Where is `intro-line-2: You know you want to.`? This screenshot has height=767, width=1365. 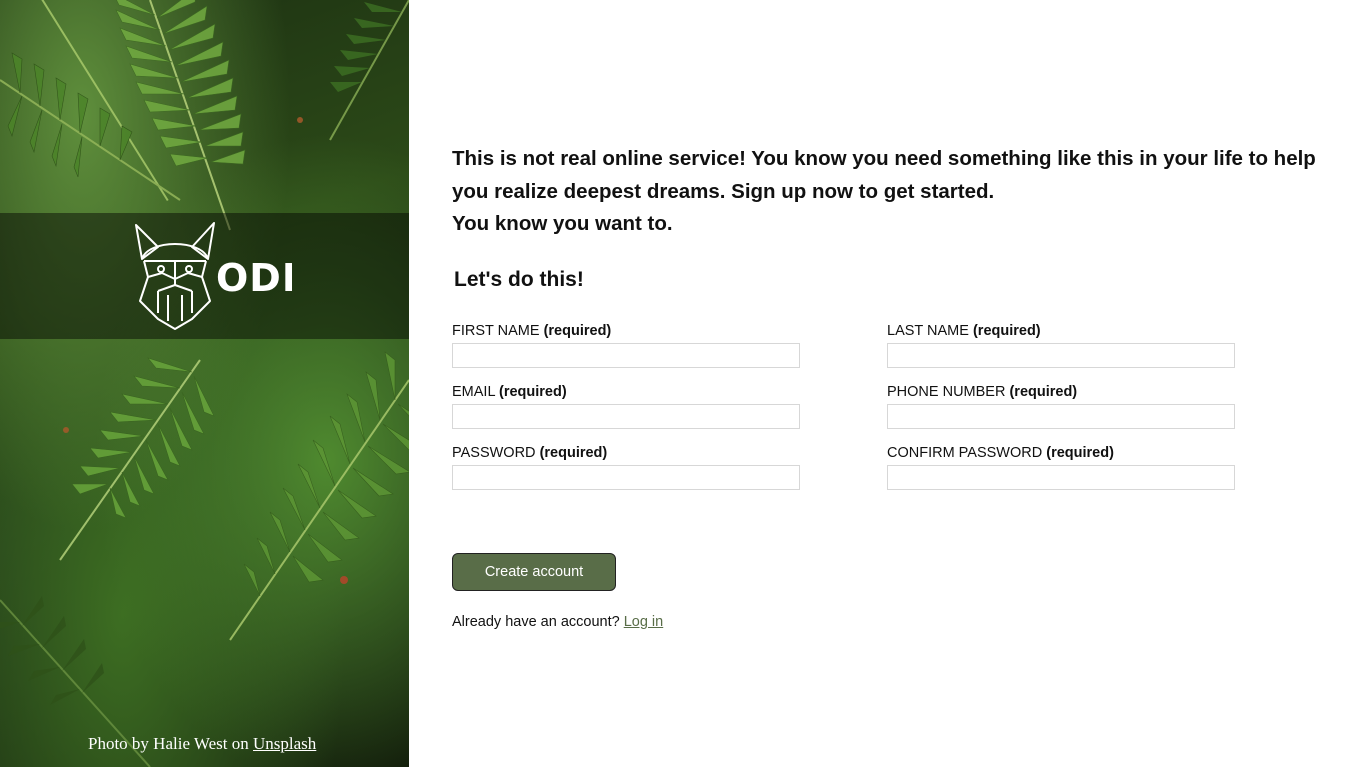 intro-line-2: You know you want to. is located at coordinates (562, 223).